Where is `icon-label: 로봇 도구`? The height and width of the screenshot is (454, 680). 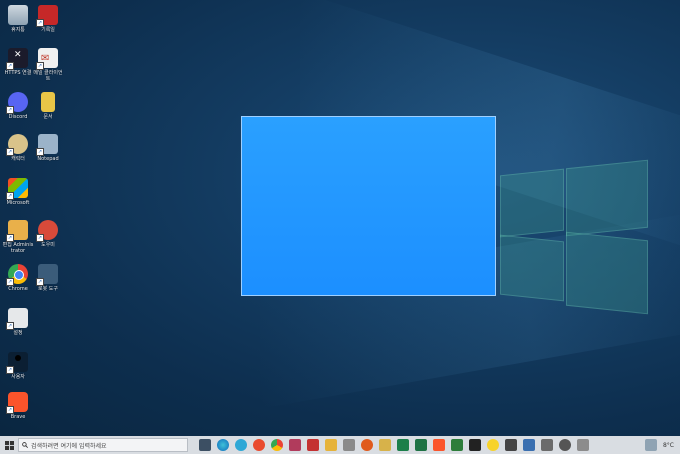
icon-label: 로봇 도구 is located at coordinates (48, 289).